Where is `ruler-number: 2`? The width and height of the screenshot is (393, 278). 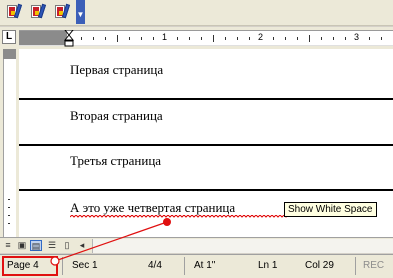 ruler-number: 2 is located at coordinates (261, 37).